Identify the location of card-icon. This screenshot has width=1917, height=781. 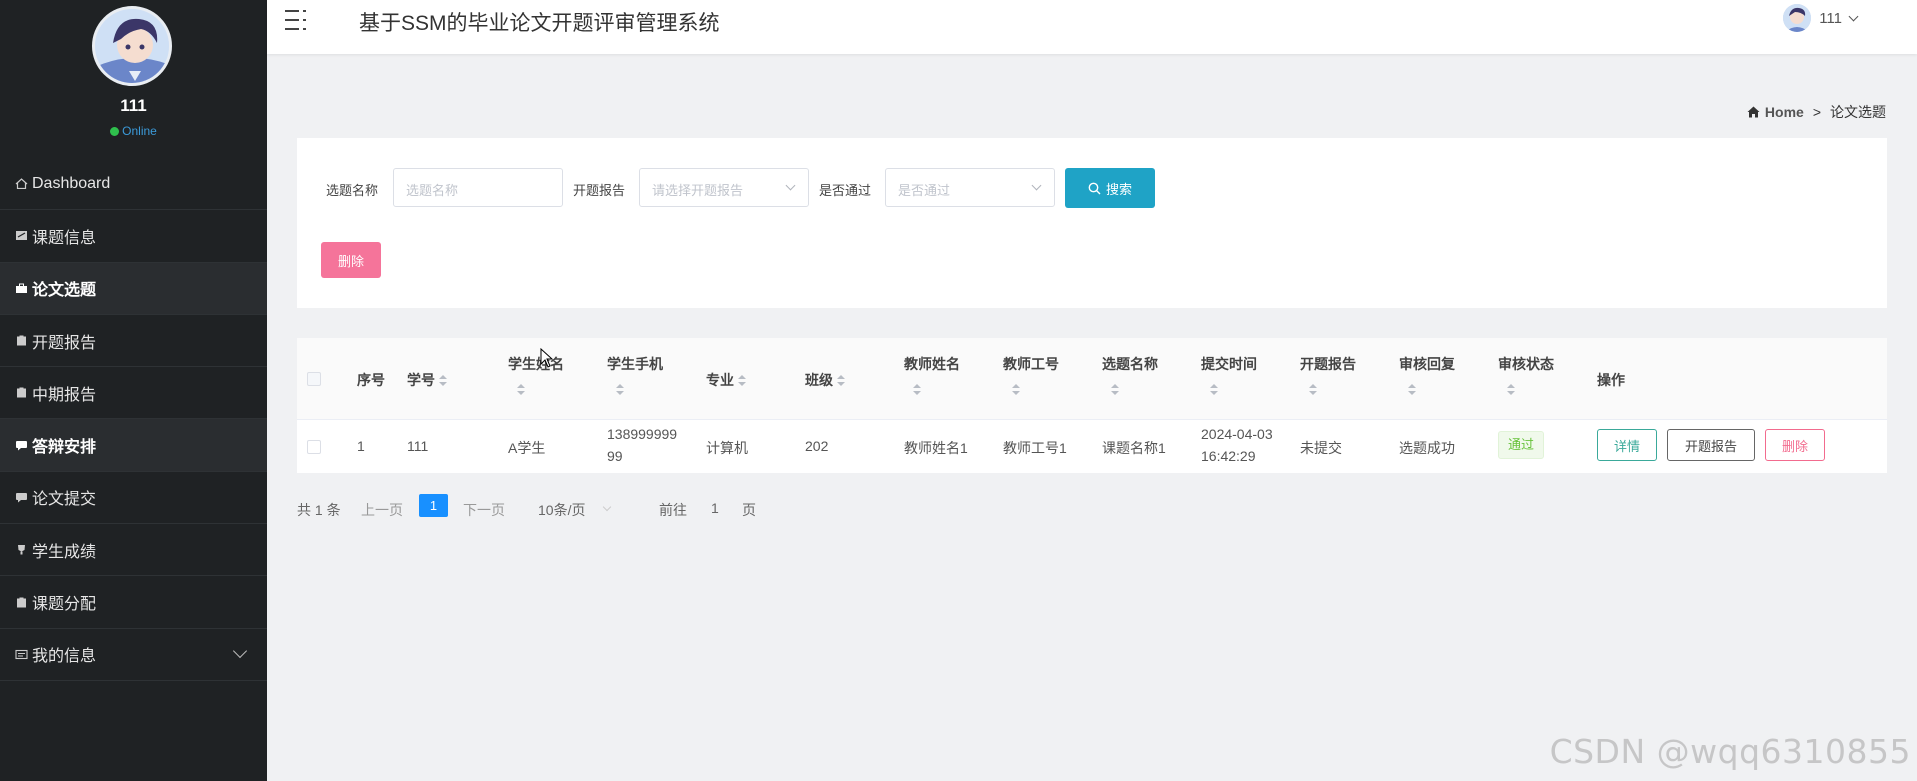
(21, 236).